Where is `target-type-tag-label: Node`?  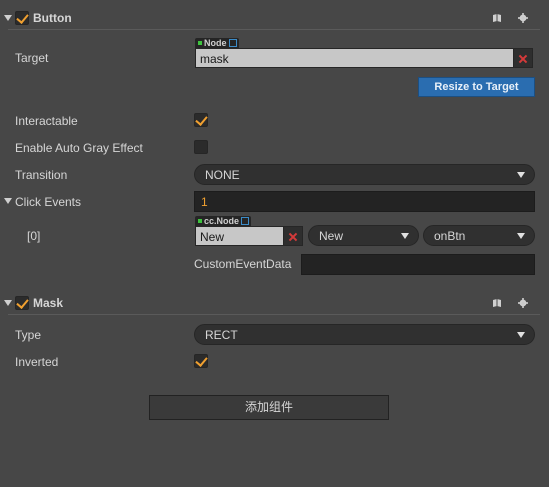 target-type-tag-label: Node is located at coordinates (215, 43).